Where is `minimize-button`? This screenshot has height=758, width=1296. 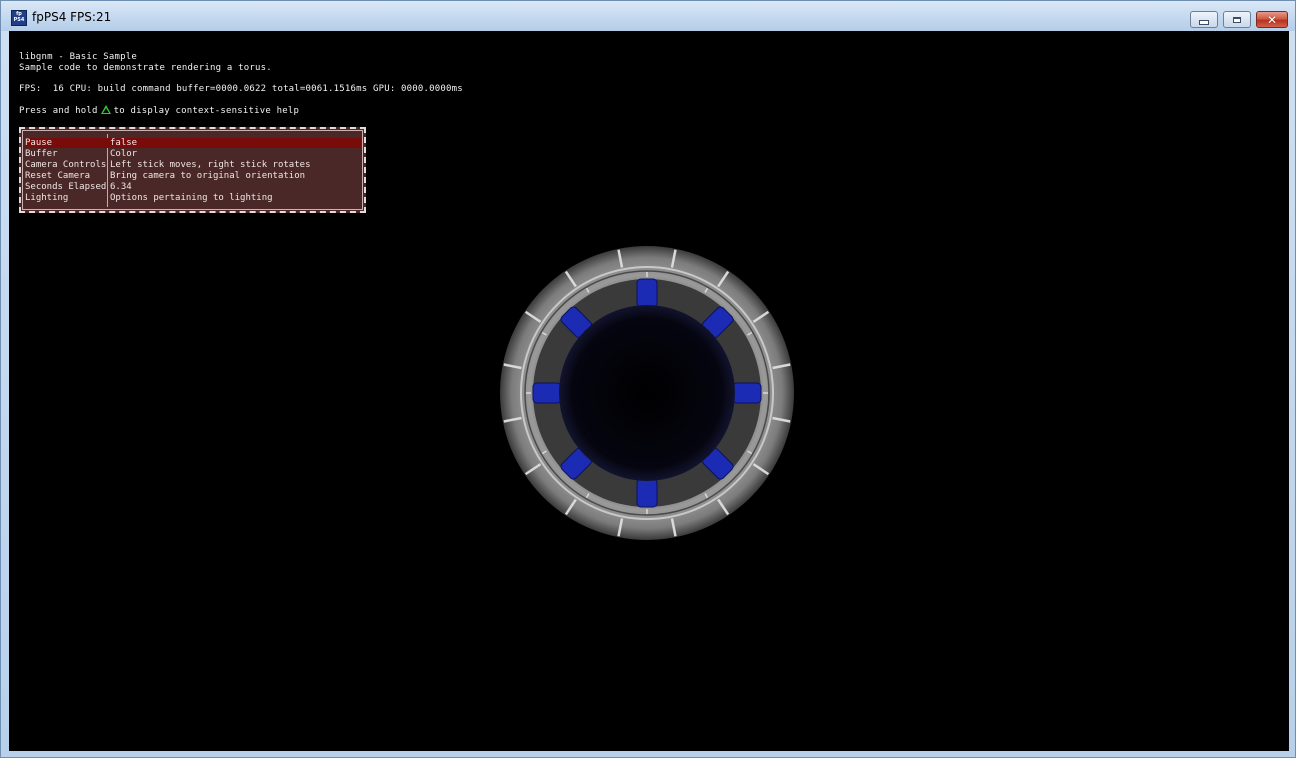
minimize-button is located at coordinates (1204, 19).